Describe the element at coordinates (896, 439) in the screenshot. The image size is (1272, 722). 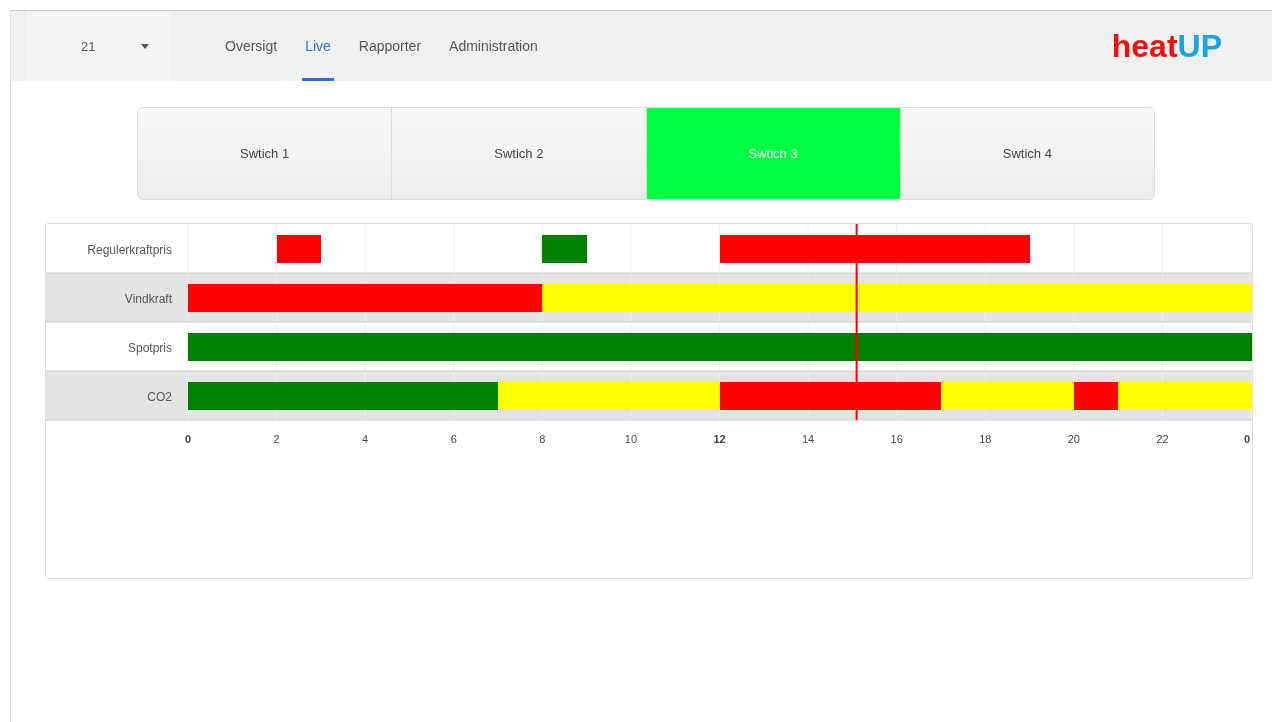
I see `axis-label: 16` at that location.